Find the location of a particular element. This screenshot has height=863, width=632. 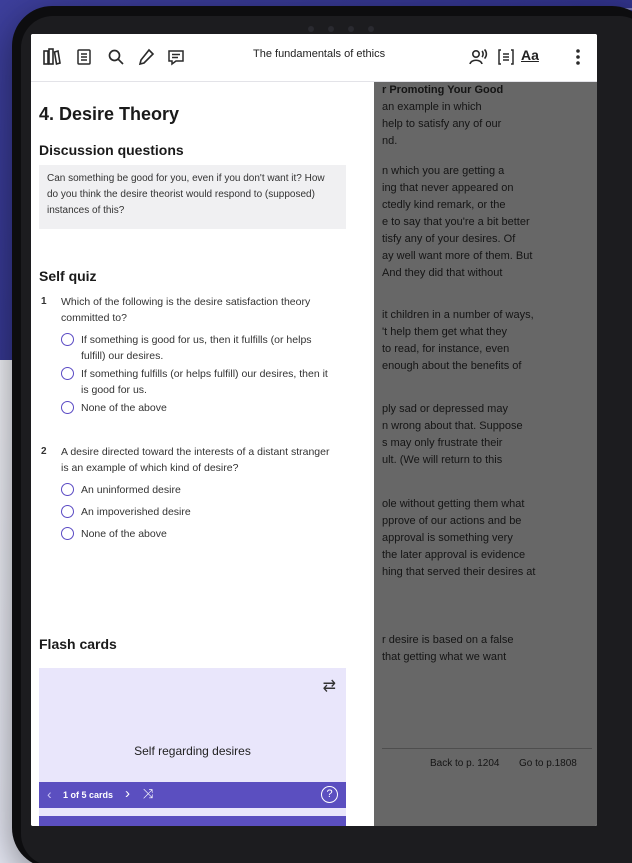

listen-icon is located at coordinates (478, 57).